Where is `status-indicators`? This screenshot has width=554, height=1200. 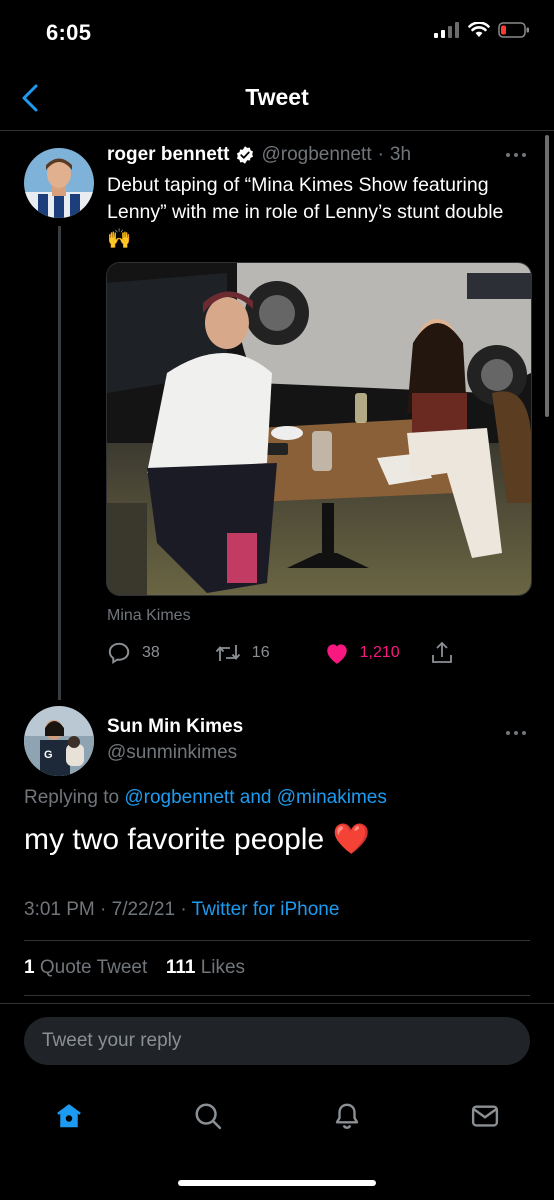
status-indicators is located at coordinates (482, 30).